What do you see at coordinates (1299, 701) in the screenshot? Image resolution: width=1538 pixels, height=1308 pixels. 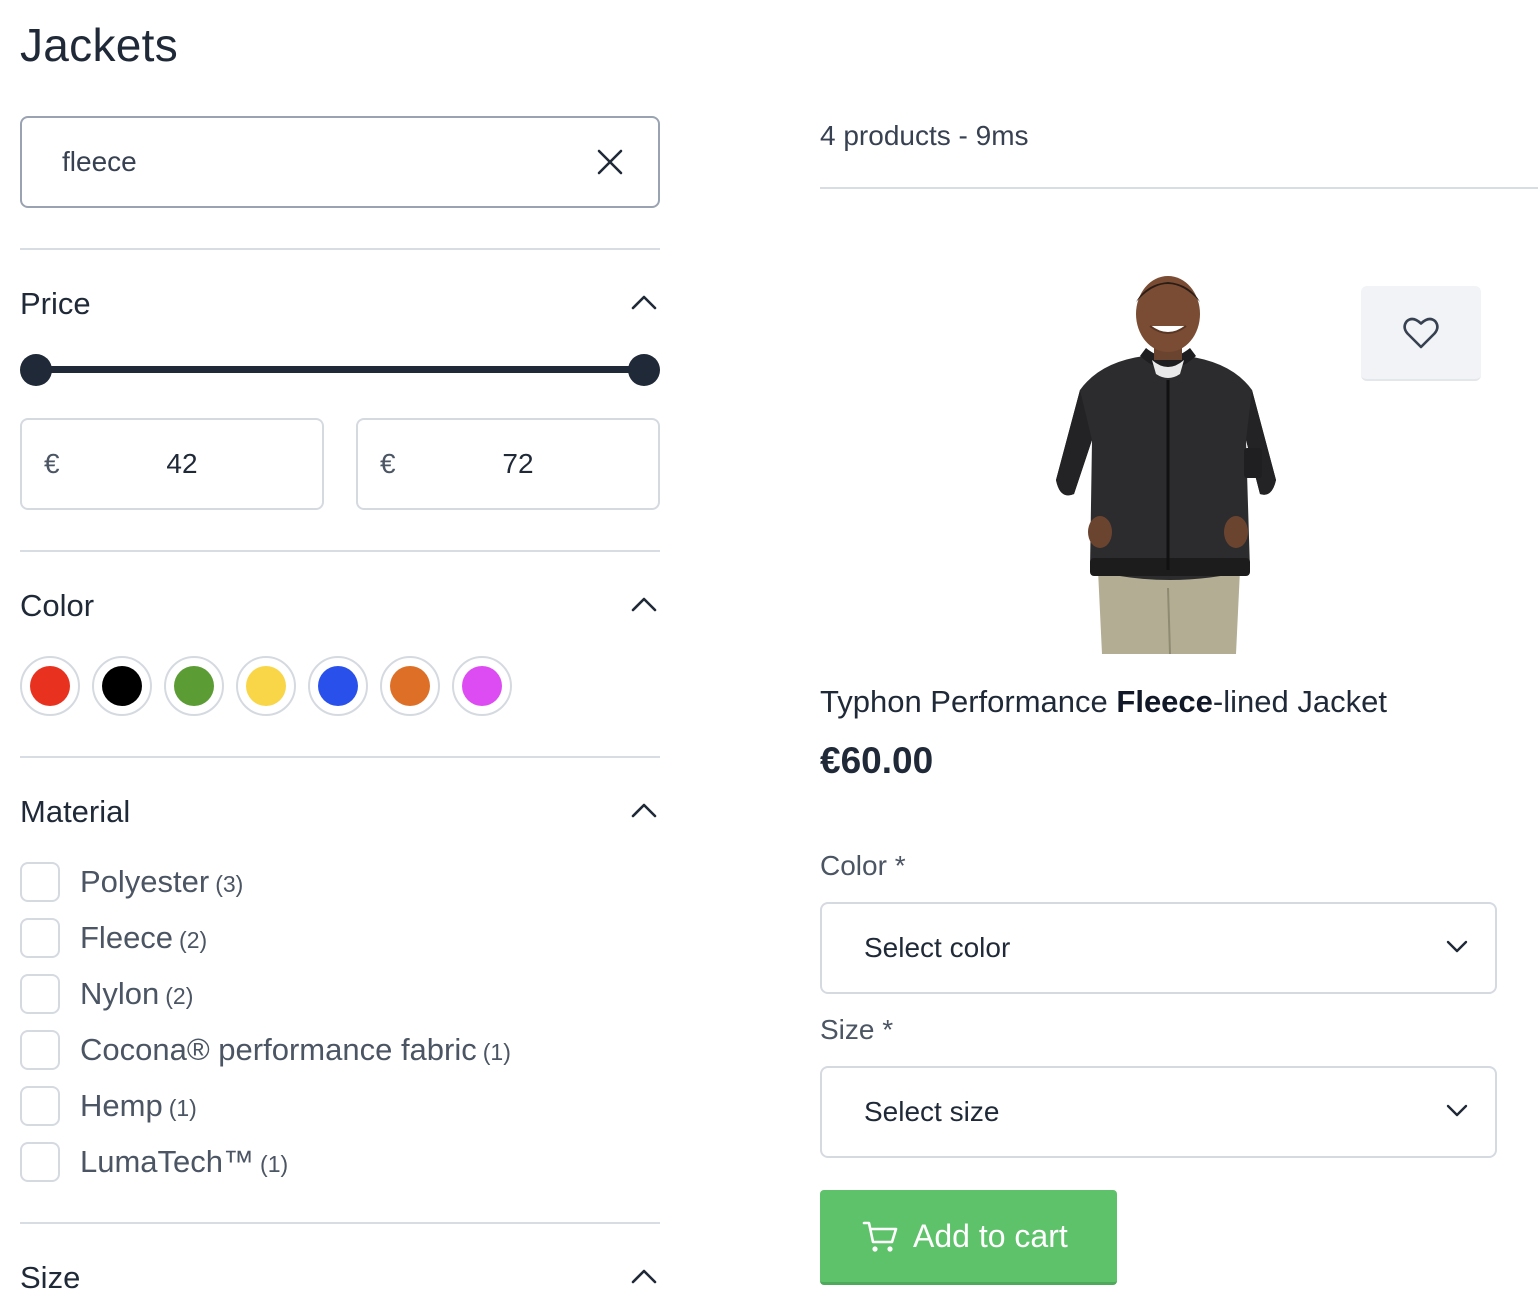 I see `product-name-suffix: -lined Jacket` at bounding box center [1299, 701].